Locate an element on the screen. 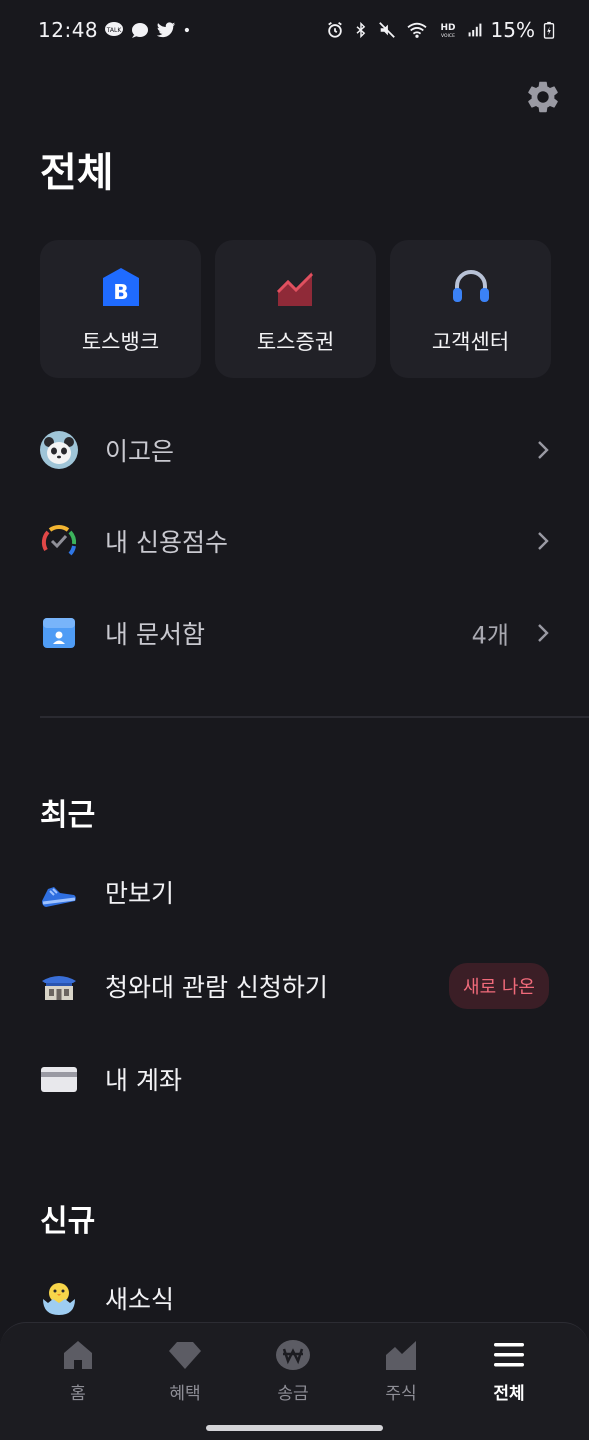 The width and height of the screenshot is (589, 1440). page-title: 전체 is located at coordinates (77, 173).